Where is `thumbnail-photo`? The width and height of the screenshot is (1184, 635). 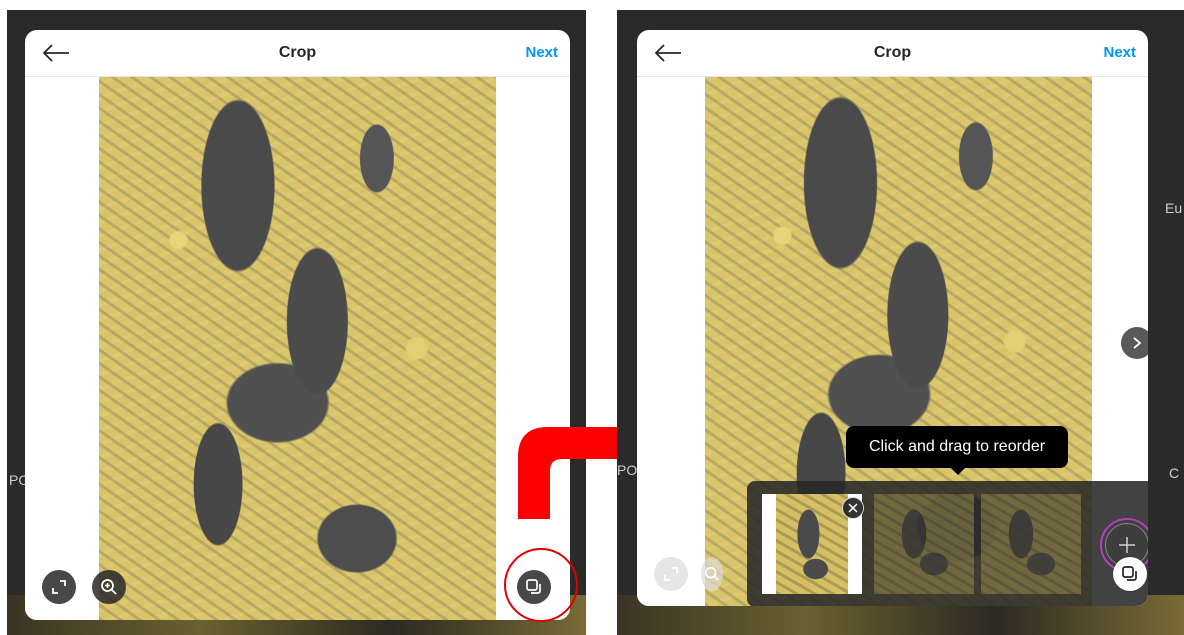 thumbnail-photo is located at coordinates (812, 544).